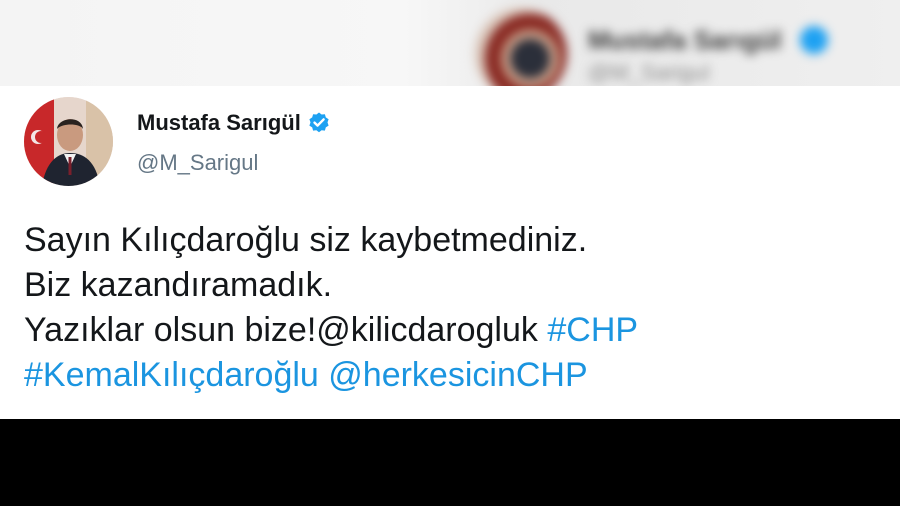 The image size is (900, 506). Describe the element at coordinates (171, 375) in the screenshot. I see `hashtag-link: #KemalKılıçdaroğlu` at that location.